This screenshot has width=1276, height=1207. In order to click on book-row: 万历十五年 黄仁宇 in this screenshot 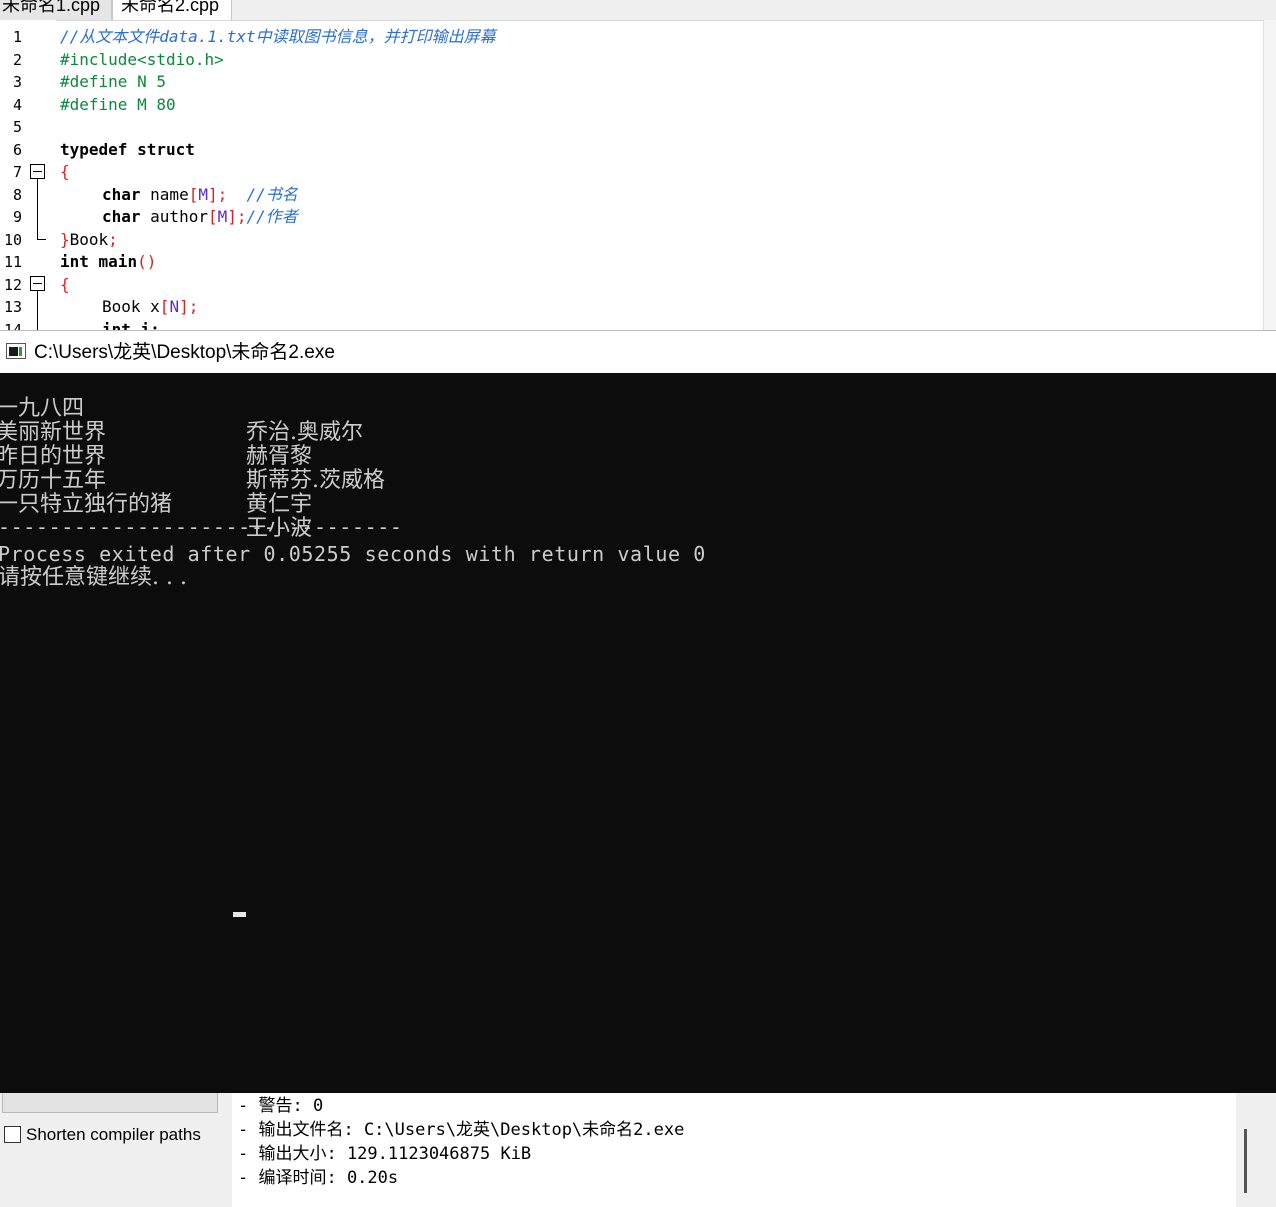, I will do `click(209, 481)`.